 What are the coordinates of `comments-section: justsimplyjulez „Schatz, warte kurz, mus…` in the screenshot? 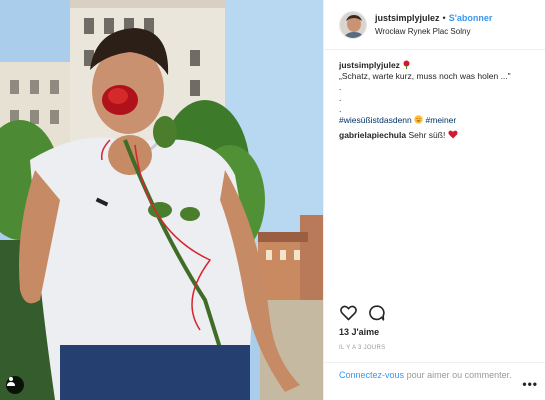 It's located at (439, 101).